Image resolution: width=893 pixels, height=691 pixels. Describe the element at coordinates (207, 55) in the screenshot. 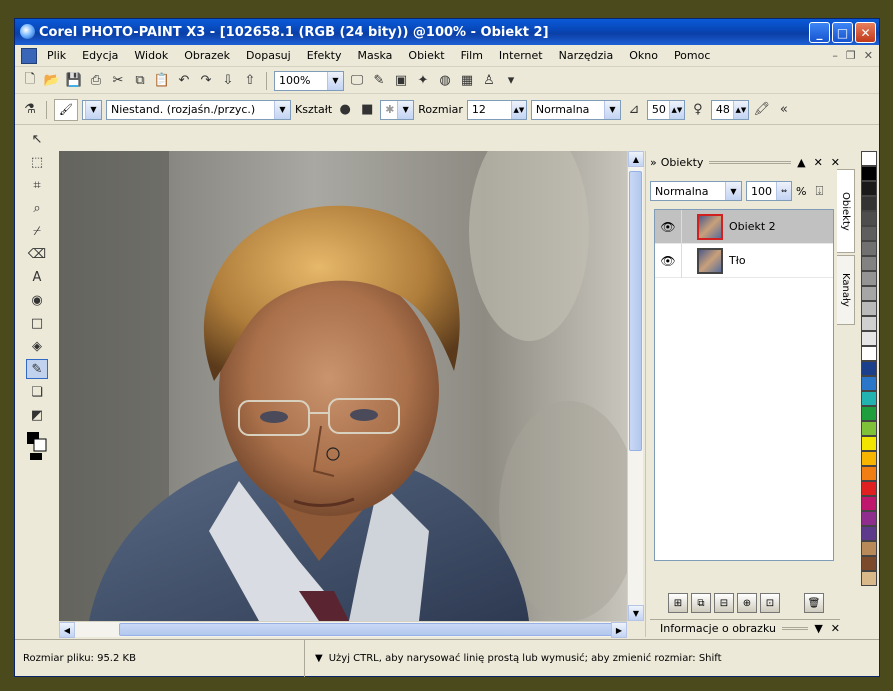

I see `menu-obrazek: Obrazek` at that location.